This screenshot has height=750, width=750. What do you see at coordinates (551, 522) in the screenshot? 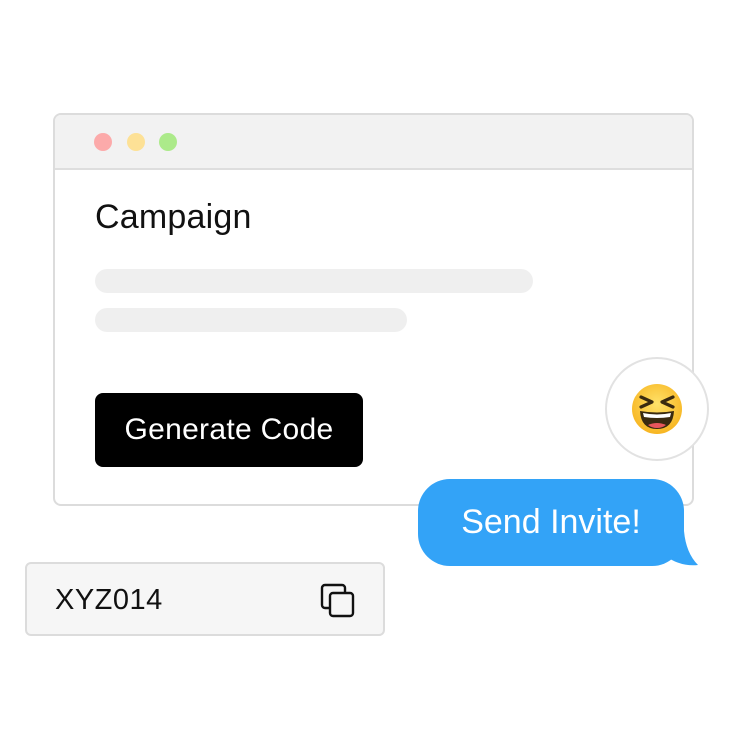
I see `send-invite-bubble: Send Invite!` at bounding box center [551, 522].